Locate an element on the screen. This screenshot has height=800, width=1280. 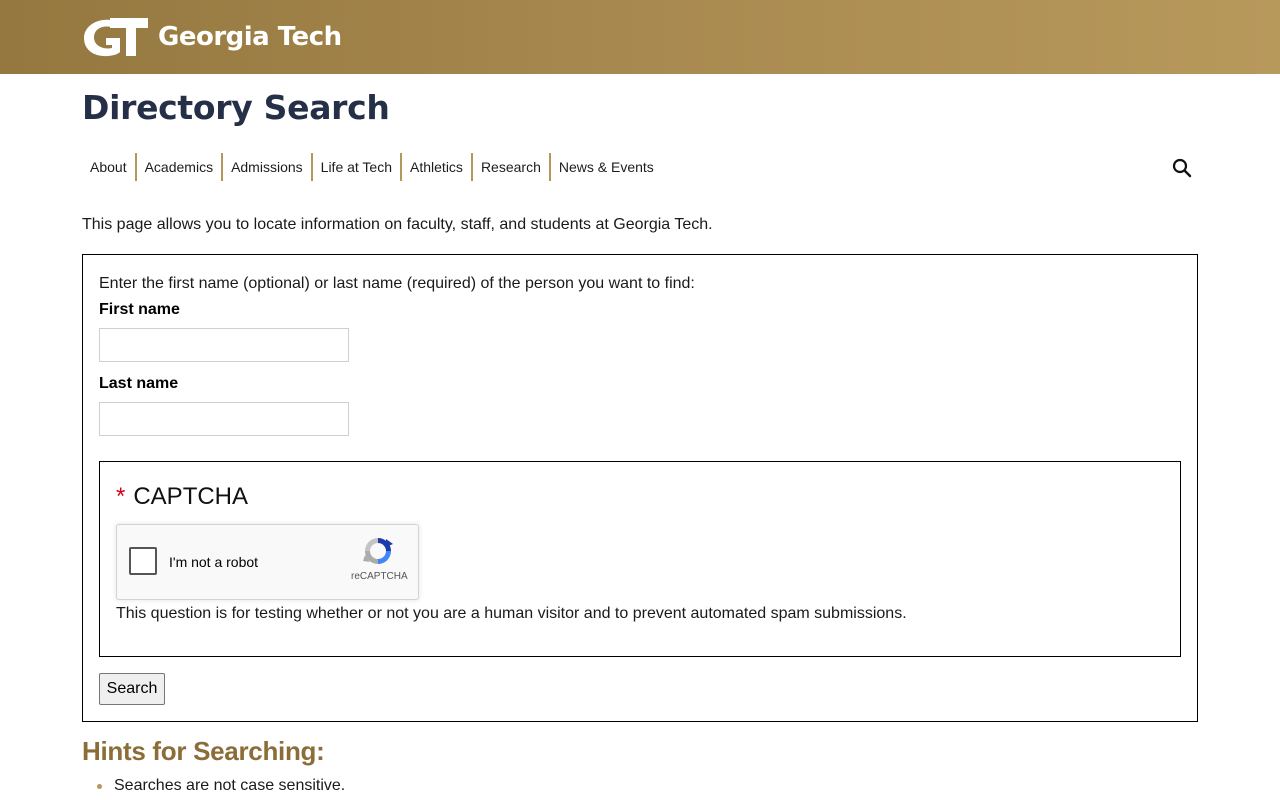
recaptcha-widget: I'm not a robot reCAPTCHA is located at coordinates (267, 562).